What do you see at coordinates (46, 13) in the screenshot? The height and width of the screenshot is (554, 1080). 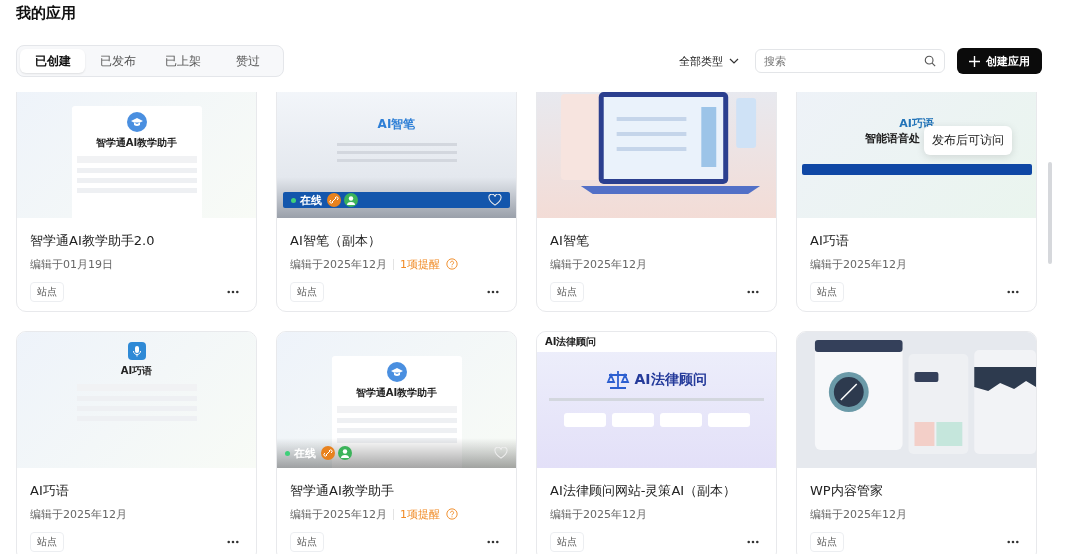 I see `page-title: 我的应用` at bounding box center [46, 13].